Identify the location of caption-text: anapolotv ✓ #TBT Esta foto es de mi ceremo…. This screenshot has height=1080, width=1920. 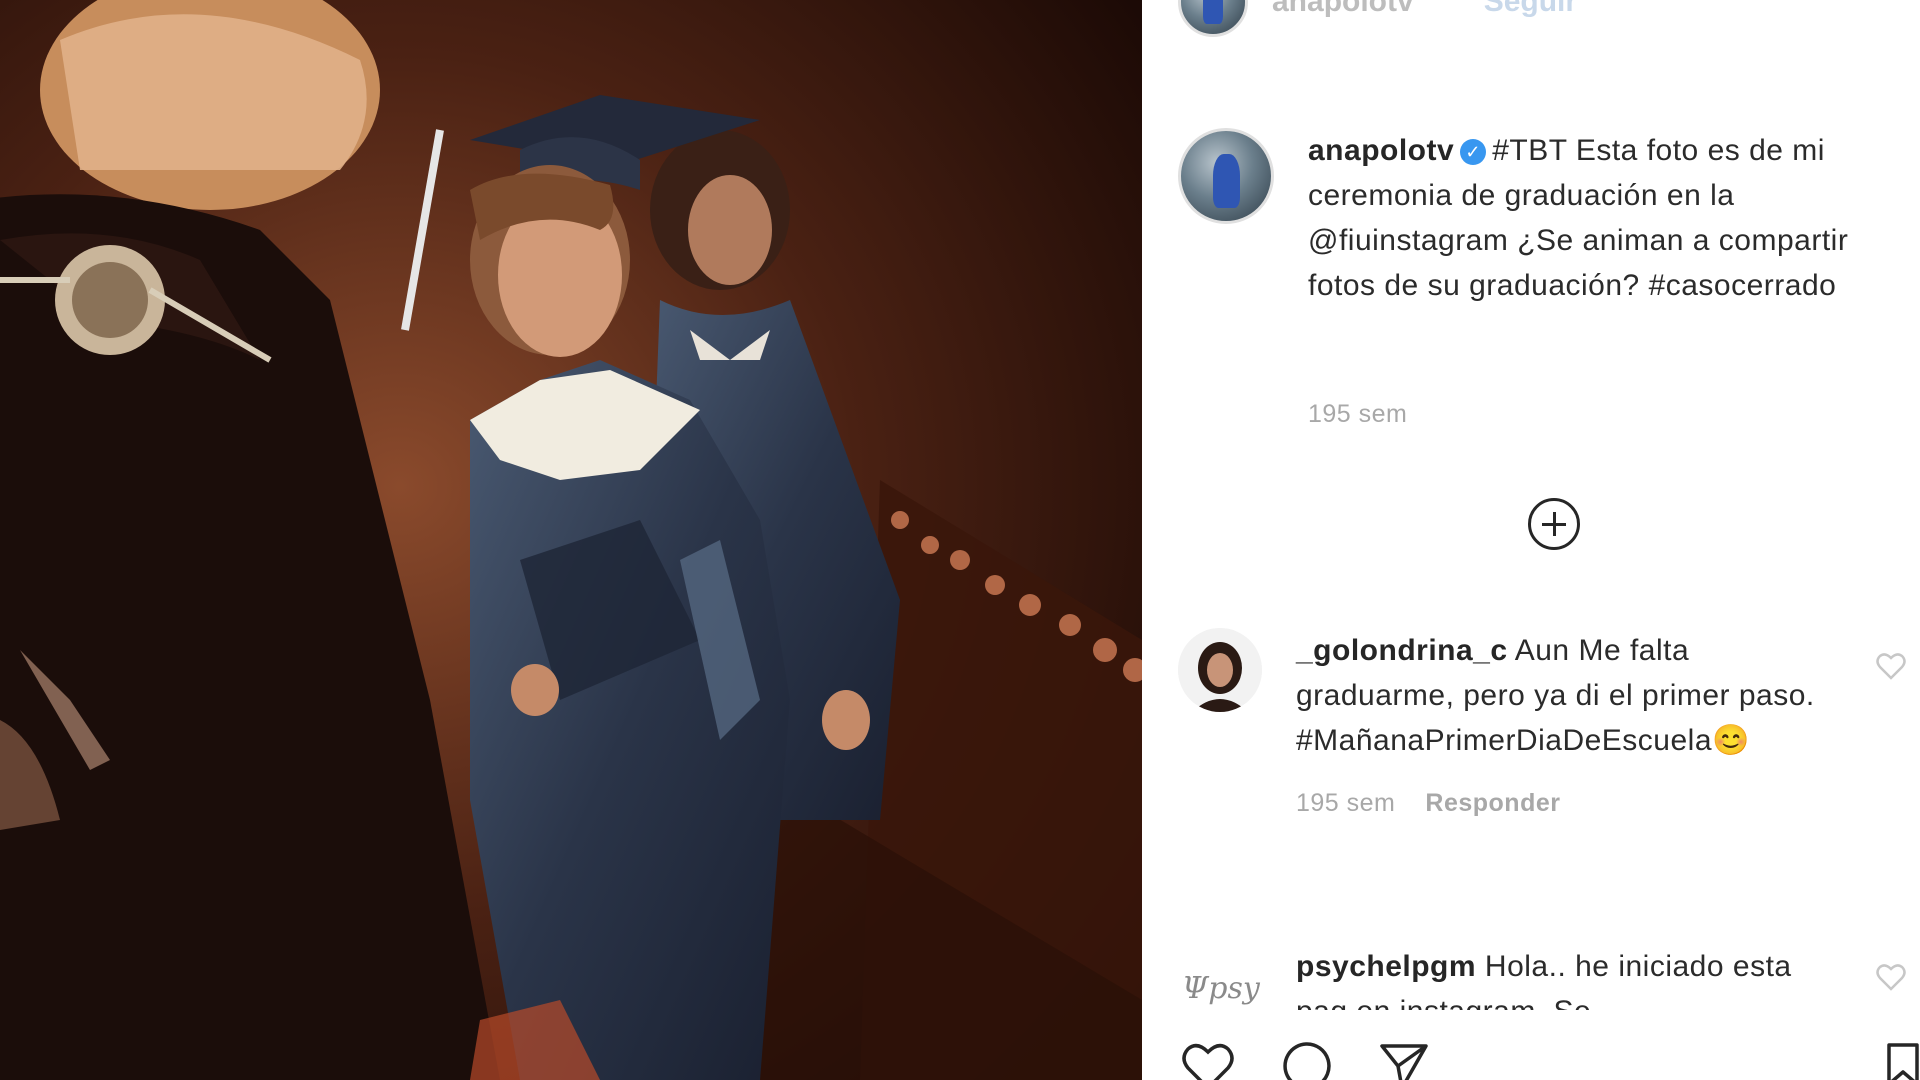
(1608, 218).